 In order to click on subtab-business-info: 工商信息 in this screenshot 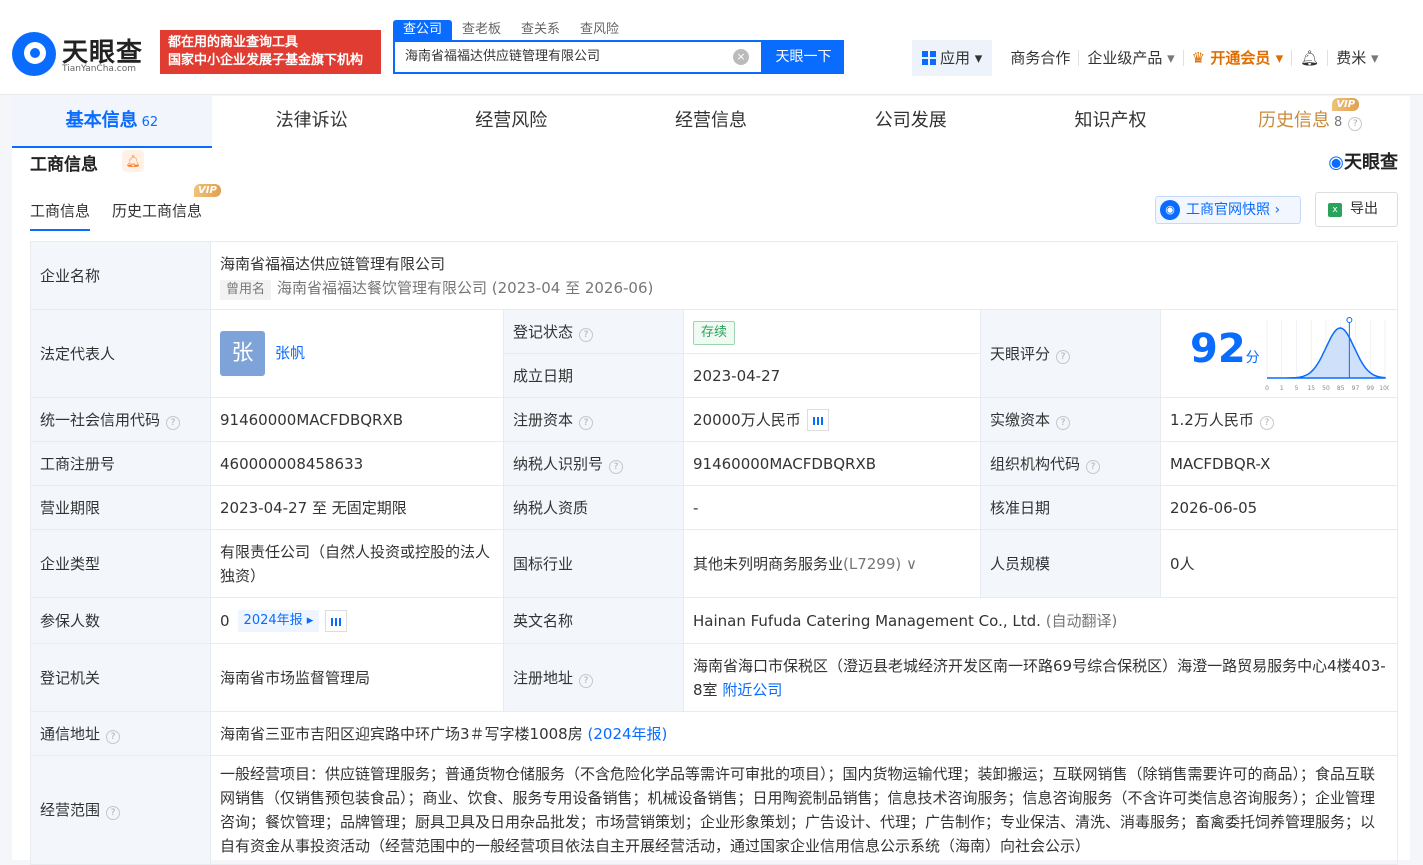, I will do `click(60, 215)`.